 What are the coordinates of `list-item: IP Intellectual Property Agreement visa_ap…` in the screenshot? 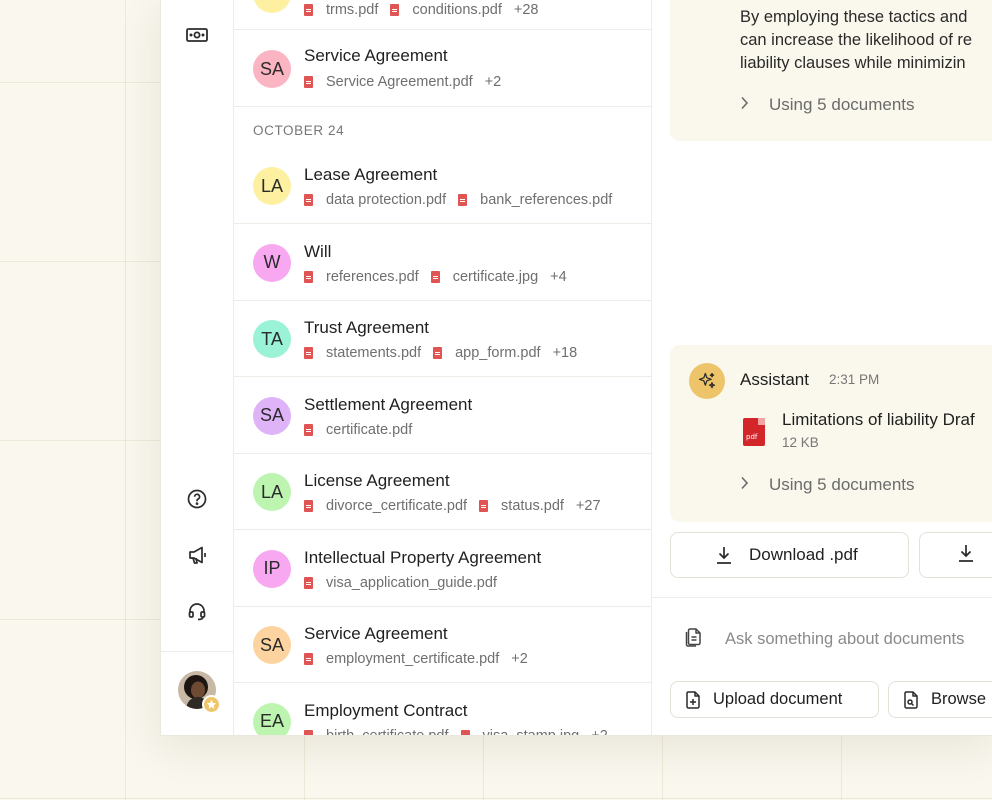 It's located at (442, 569).